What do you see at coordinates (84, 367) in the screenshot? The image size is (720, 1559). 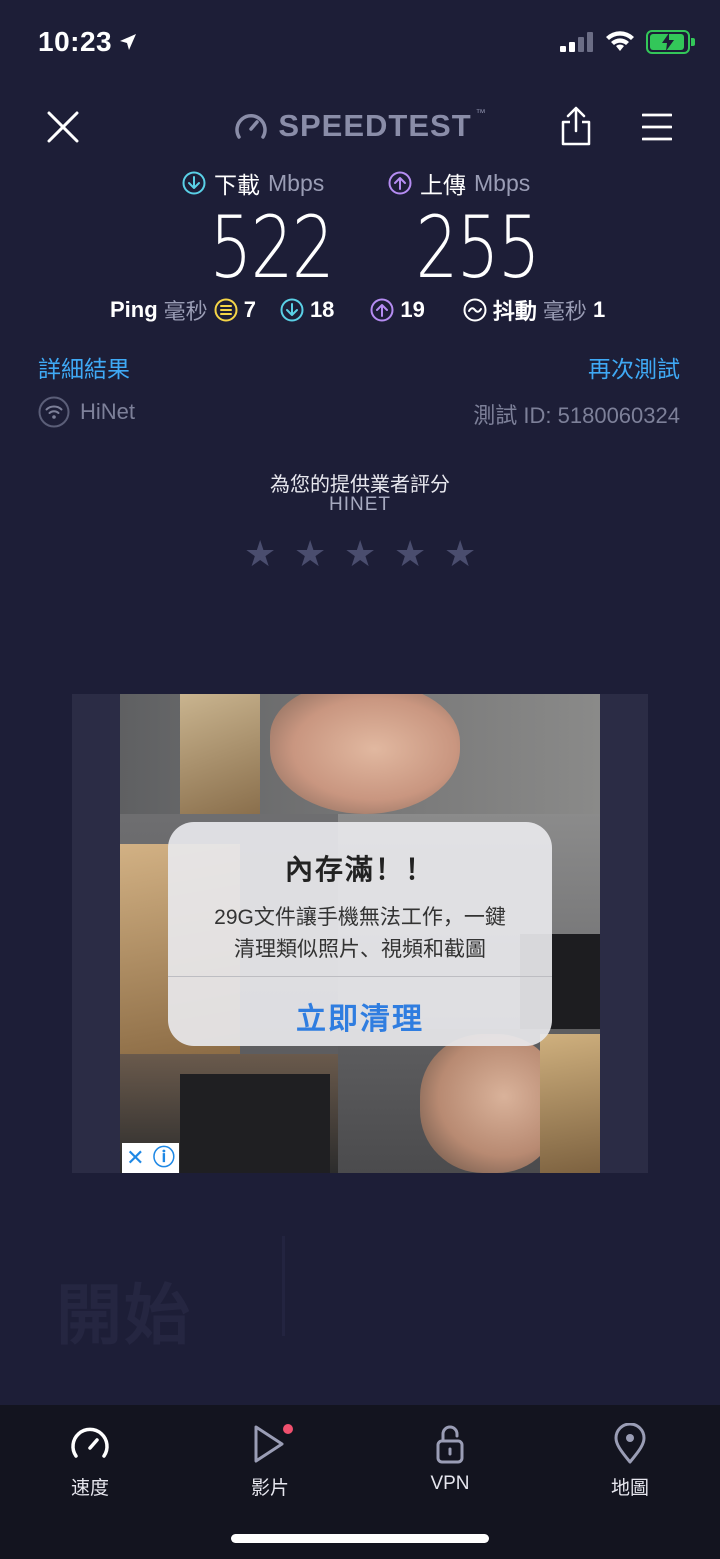 I see `details-link: 詳細結果` at bounding box center [84, 367].